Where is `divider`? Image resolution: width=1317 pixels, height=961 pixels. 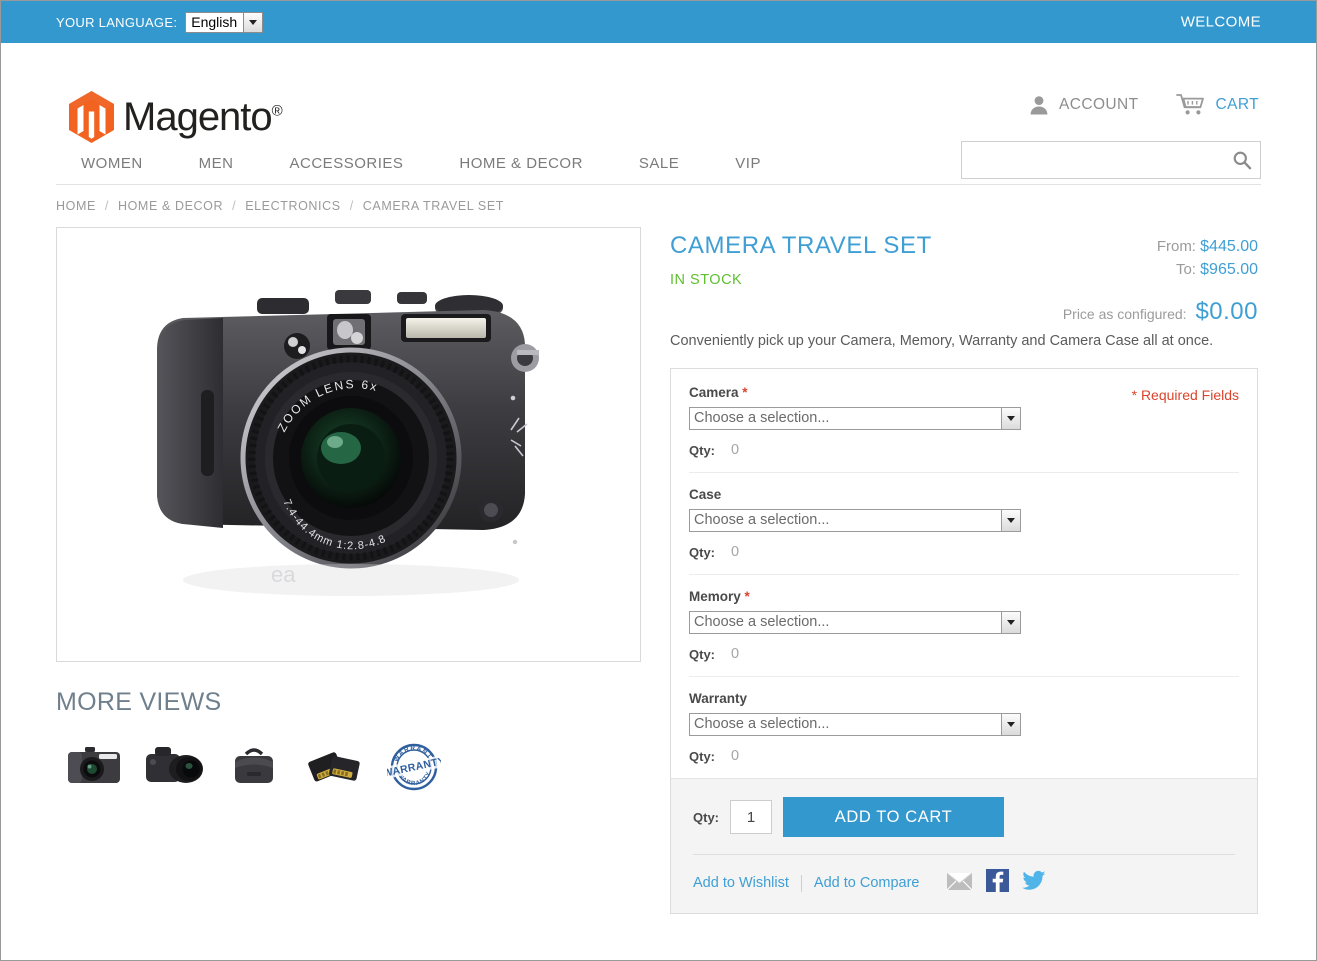
divider is located at coordinates (801, 883).